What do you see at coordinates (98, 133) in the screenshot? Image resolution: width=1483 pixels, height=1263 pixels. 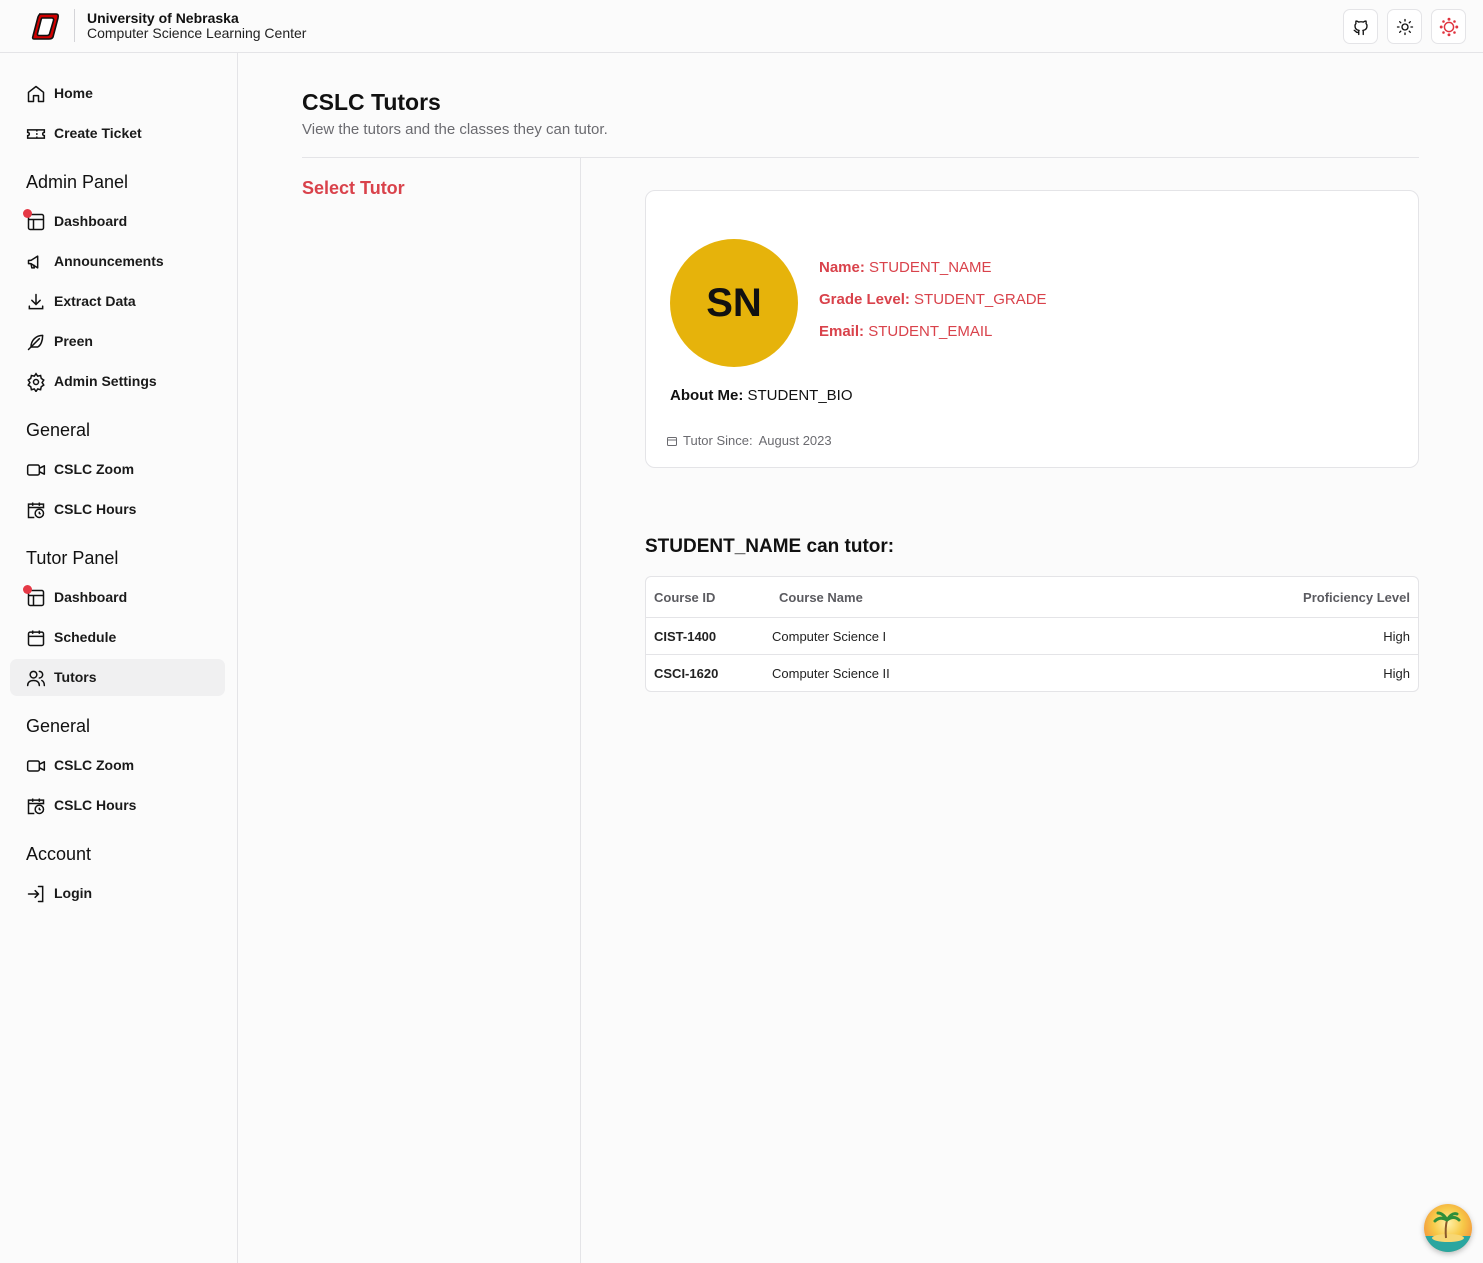 I see `sidebar-item-label: Create Ticket` at bounding box center [98, 133].